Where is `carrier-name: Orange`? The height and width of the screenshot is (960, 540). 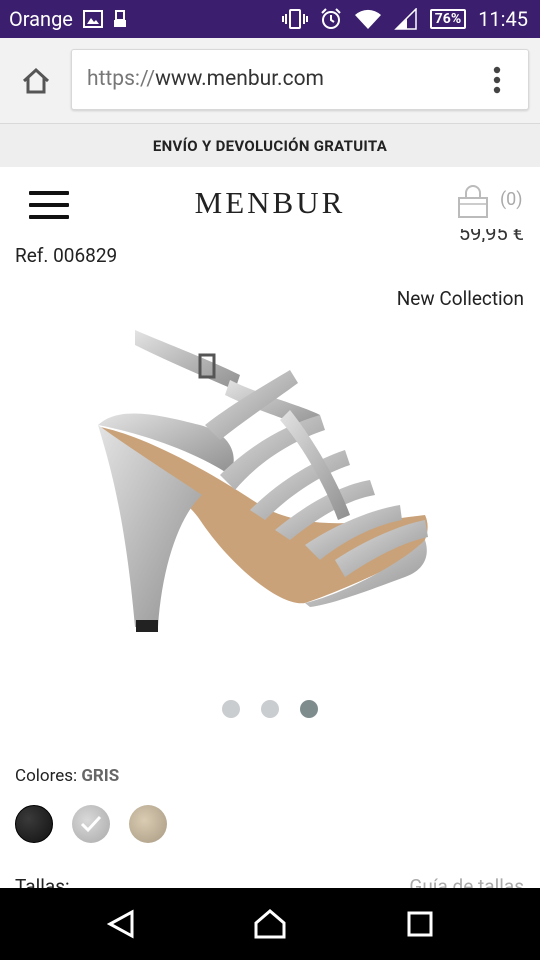 carrier-name: Orange is located at coordinates (41, 19).